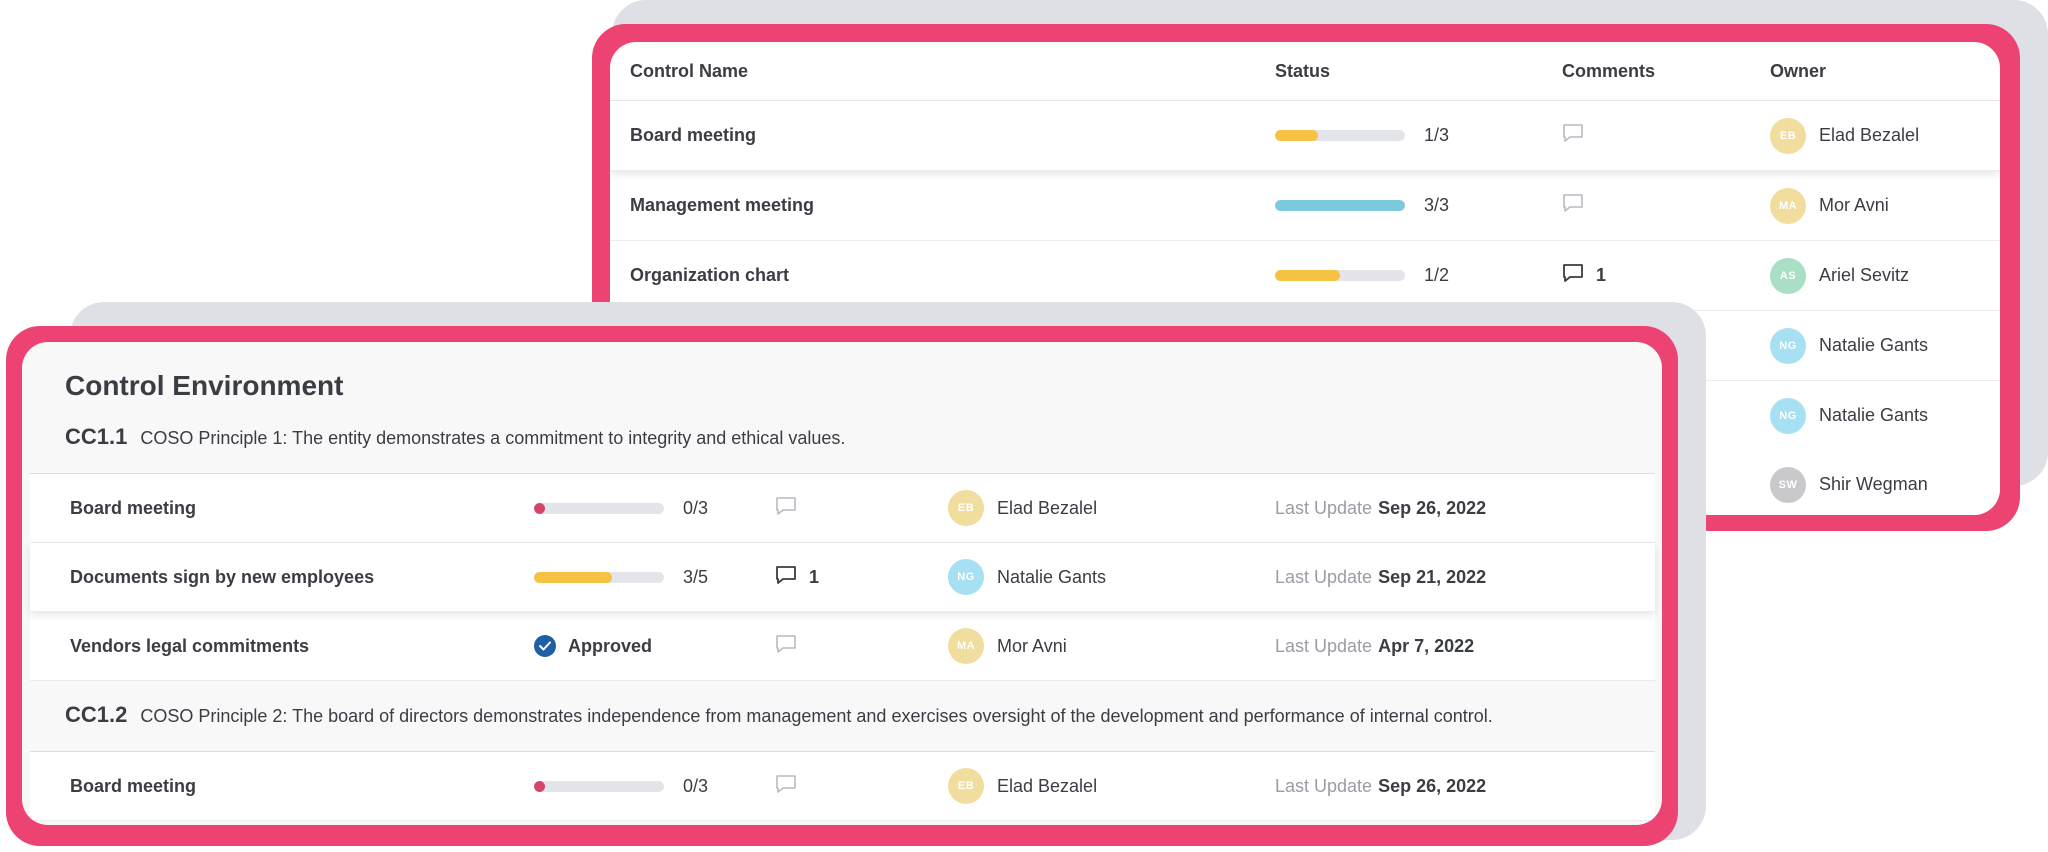 This screenshot has width=2048, height=852. What do you see at coordinates (610, 645) in the screenshot?
I see `status-text: Approved` at bounding box center [610, 645].